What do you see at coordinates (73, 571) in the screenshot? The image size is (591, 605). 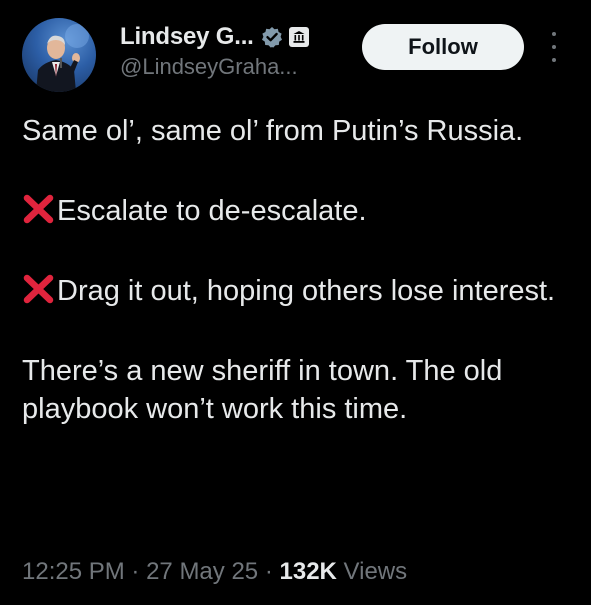 I see `tweet-time: 12:25 PM` at bounding box center [73, 571].